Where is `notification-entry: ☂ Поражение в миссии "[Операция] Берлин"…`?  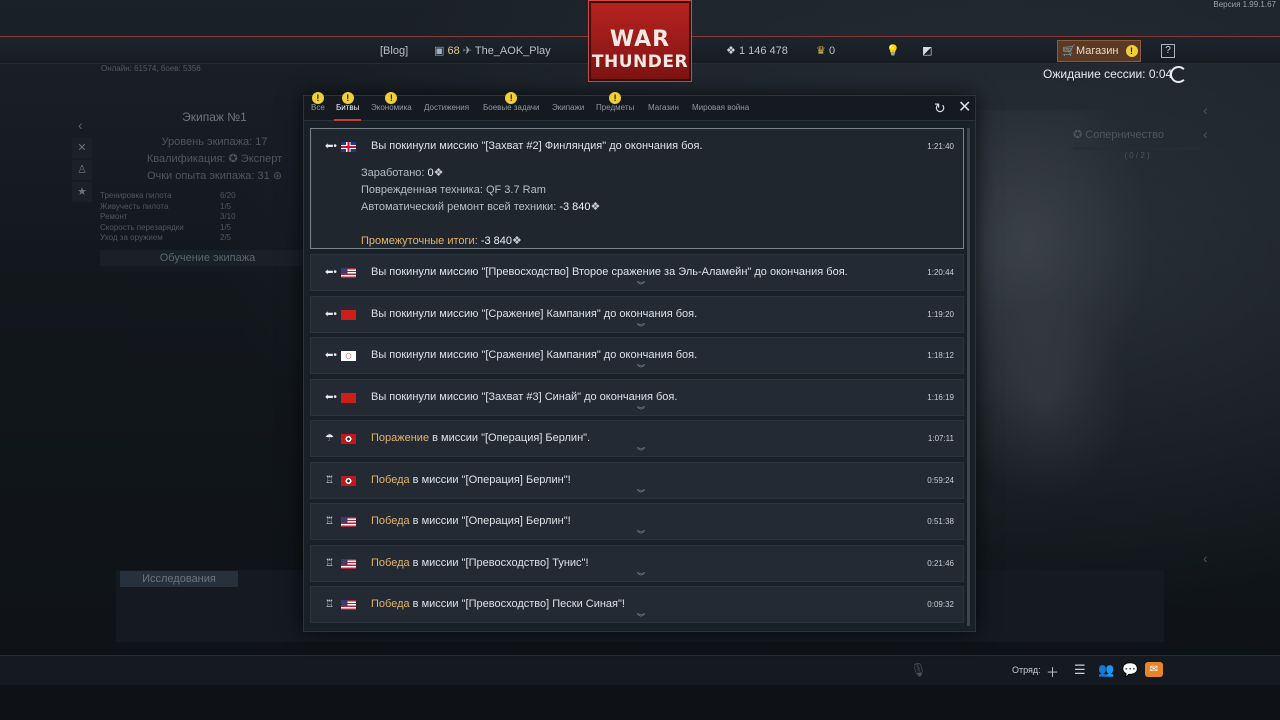
notification-entry: ☂ Поражение в миссии "[Операция] Берлин"… is located at coordinates (637, 438).